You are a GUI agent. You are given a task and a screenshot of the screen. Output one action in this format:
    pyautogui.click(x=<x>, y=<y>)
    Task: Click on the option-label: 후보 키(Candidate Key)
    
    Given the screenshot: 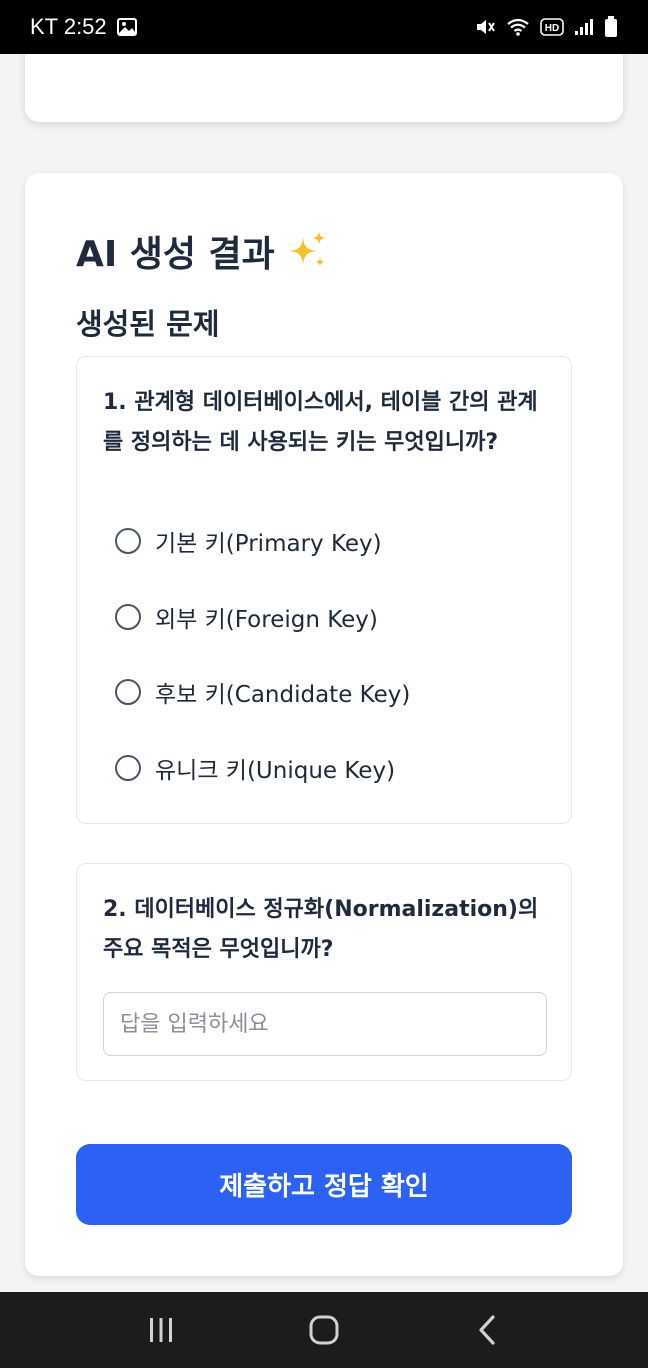 What is the action you would take?
    pyautogui.click(x=283, y=695)
    